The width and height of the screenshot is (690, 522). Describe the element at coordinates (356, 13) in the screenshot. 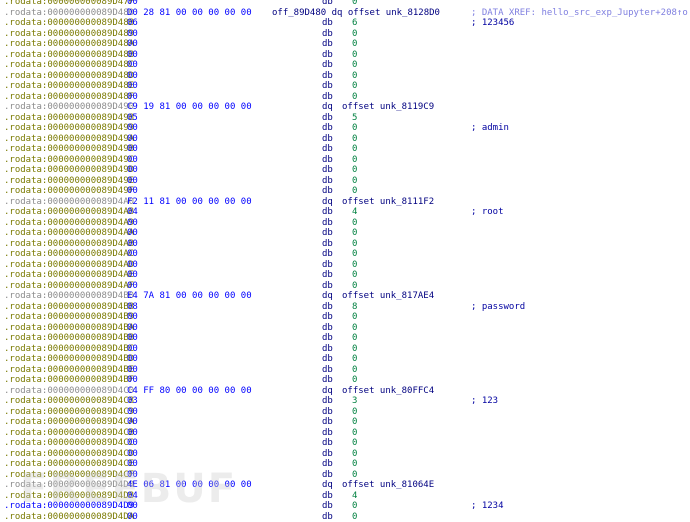

I see `data-label: off_89D480 dq offset unk_8128D0` at that location.